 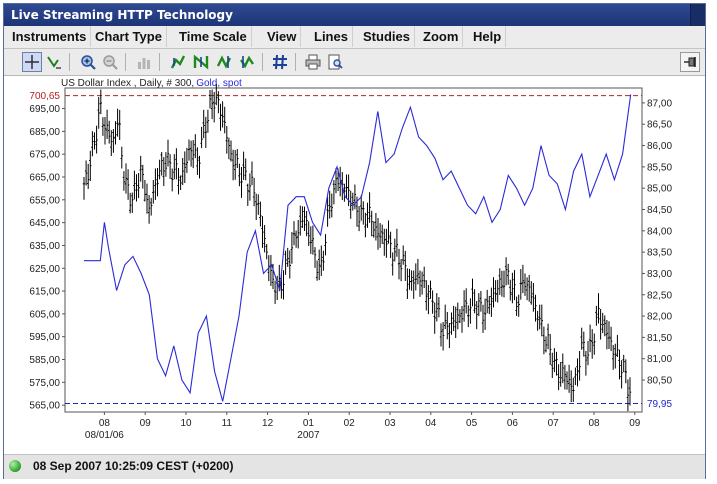 What do you see at coordinates (659, 338) in the screenshot?
I see `y-right-tick-label: 81,50` at bounding box center [659, 338].